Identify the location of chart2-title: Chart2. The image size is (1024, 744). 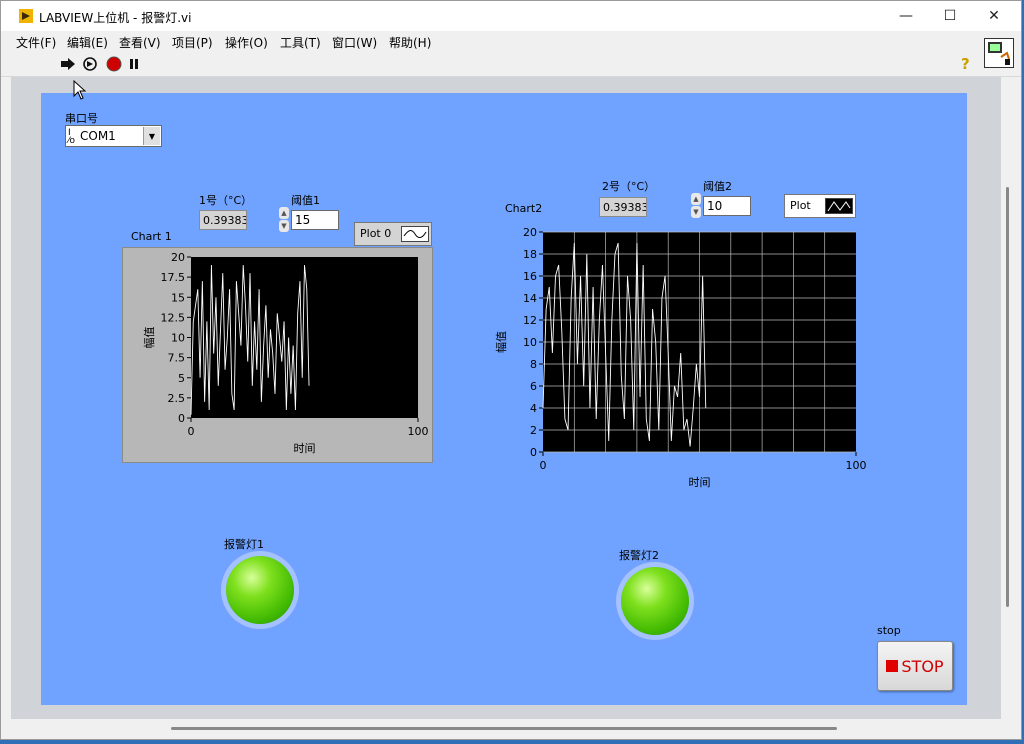
(524, 208).